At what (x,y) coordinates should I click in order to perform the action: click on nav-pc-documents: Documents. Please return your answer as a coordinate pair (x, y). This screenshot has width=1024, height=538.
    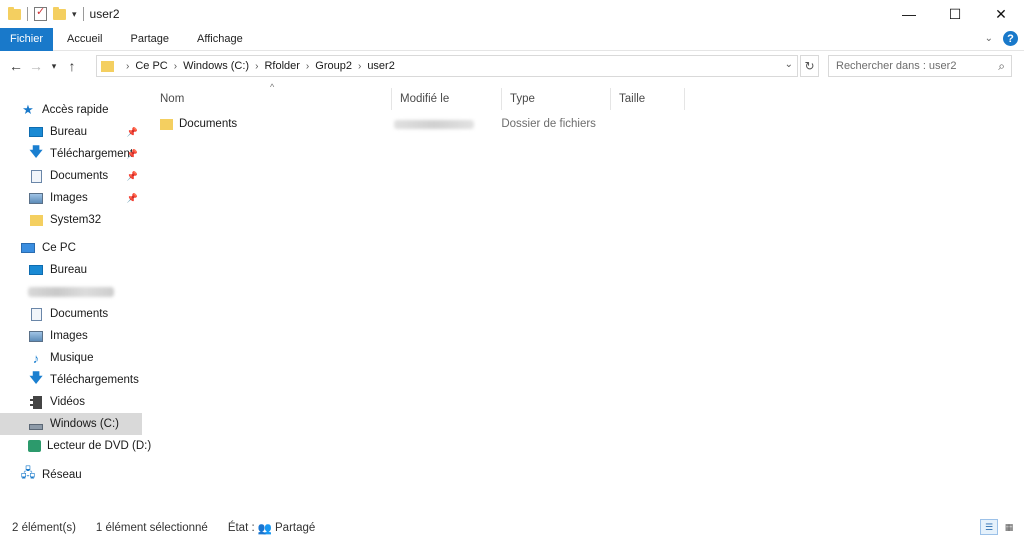
    Looking at the image, I should click on (85, 314).